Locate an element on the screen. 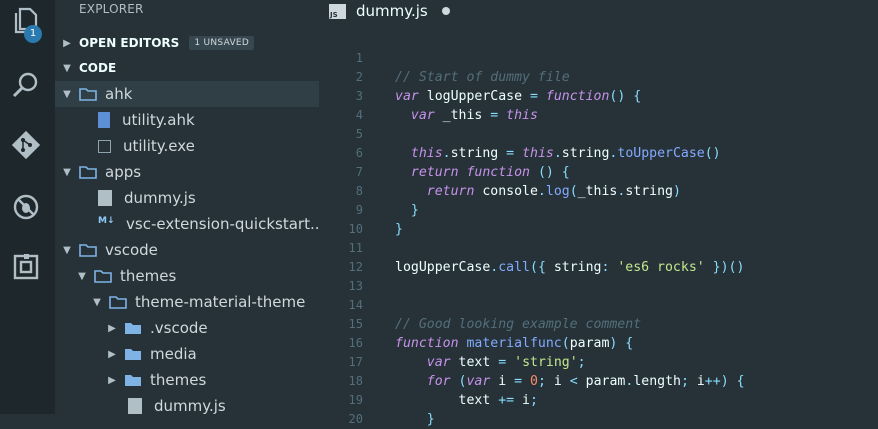 This screenshot has width=878, height=429. code-token: } is located at coordinates (407, 210).